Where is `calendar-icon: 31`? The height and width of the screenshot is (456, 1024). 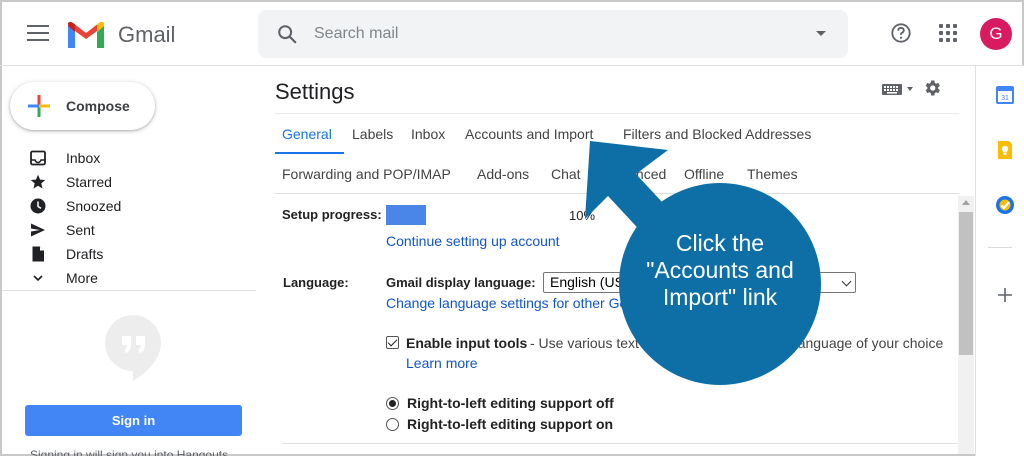
calendar-icon: 31 is located at coordinates (1005, 95).